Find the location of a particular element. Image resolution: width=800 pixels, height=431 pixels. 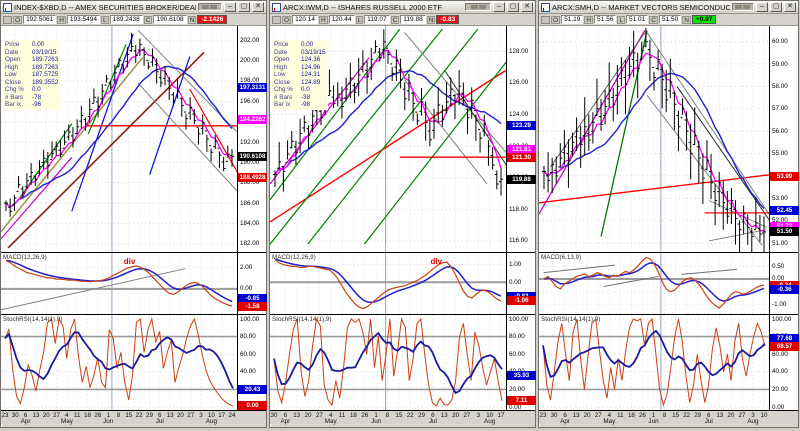

date-tick-label: 22 is located at coordinates (410, 415).